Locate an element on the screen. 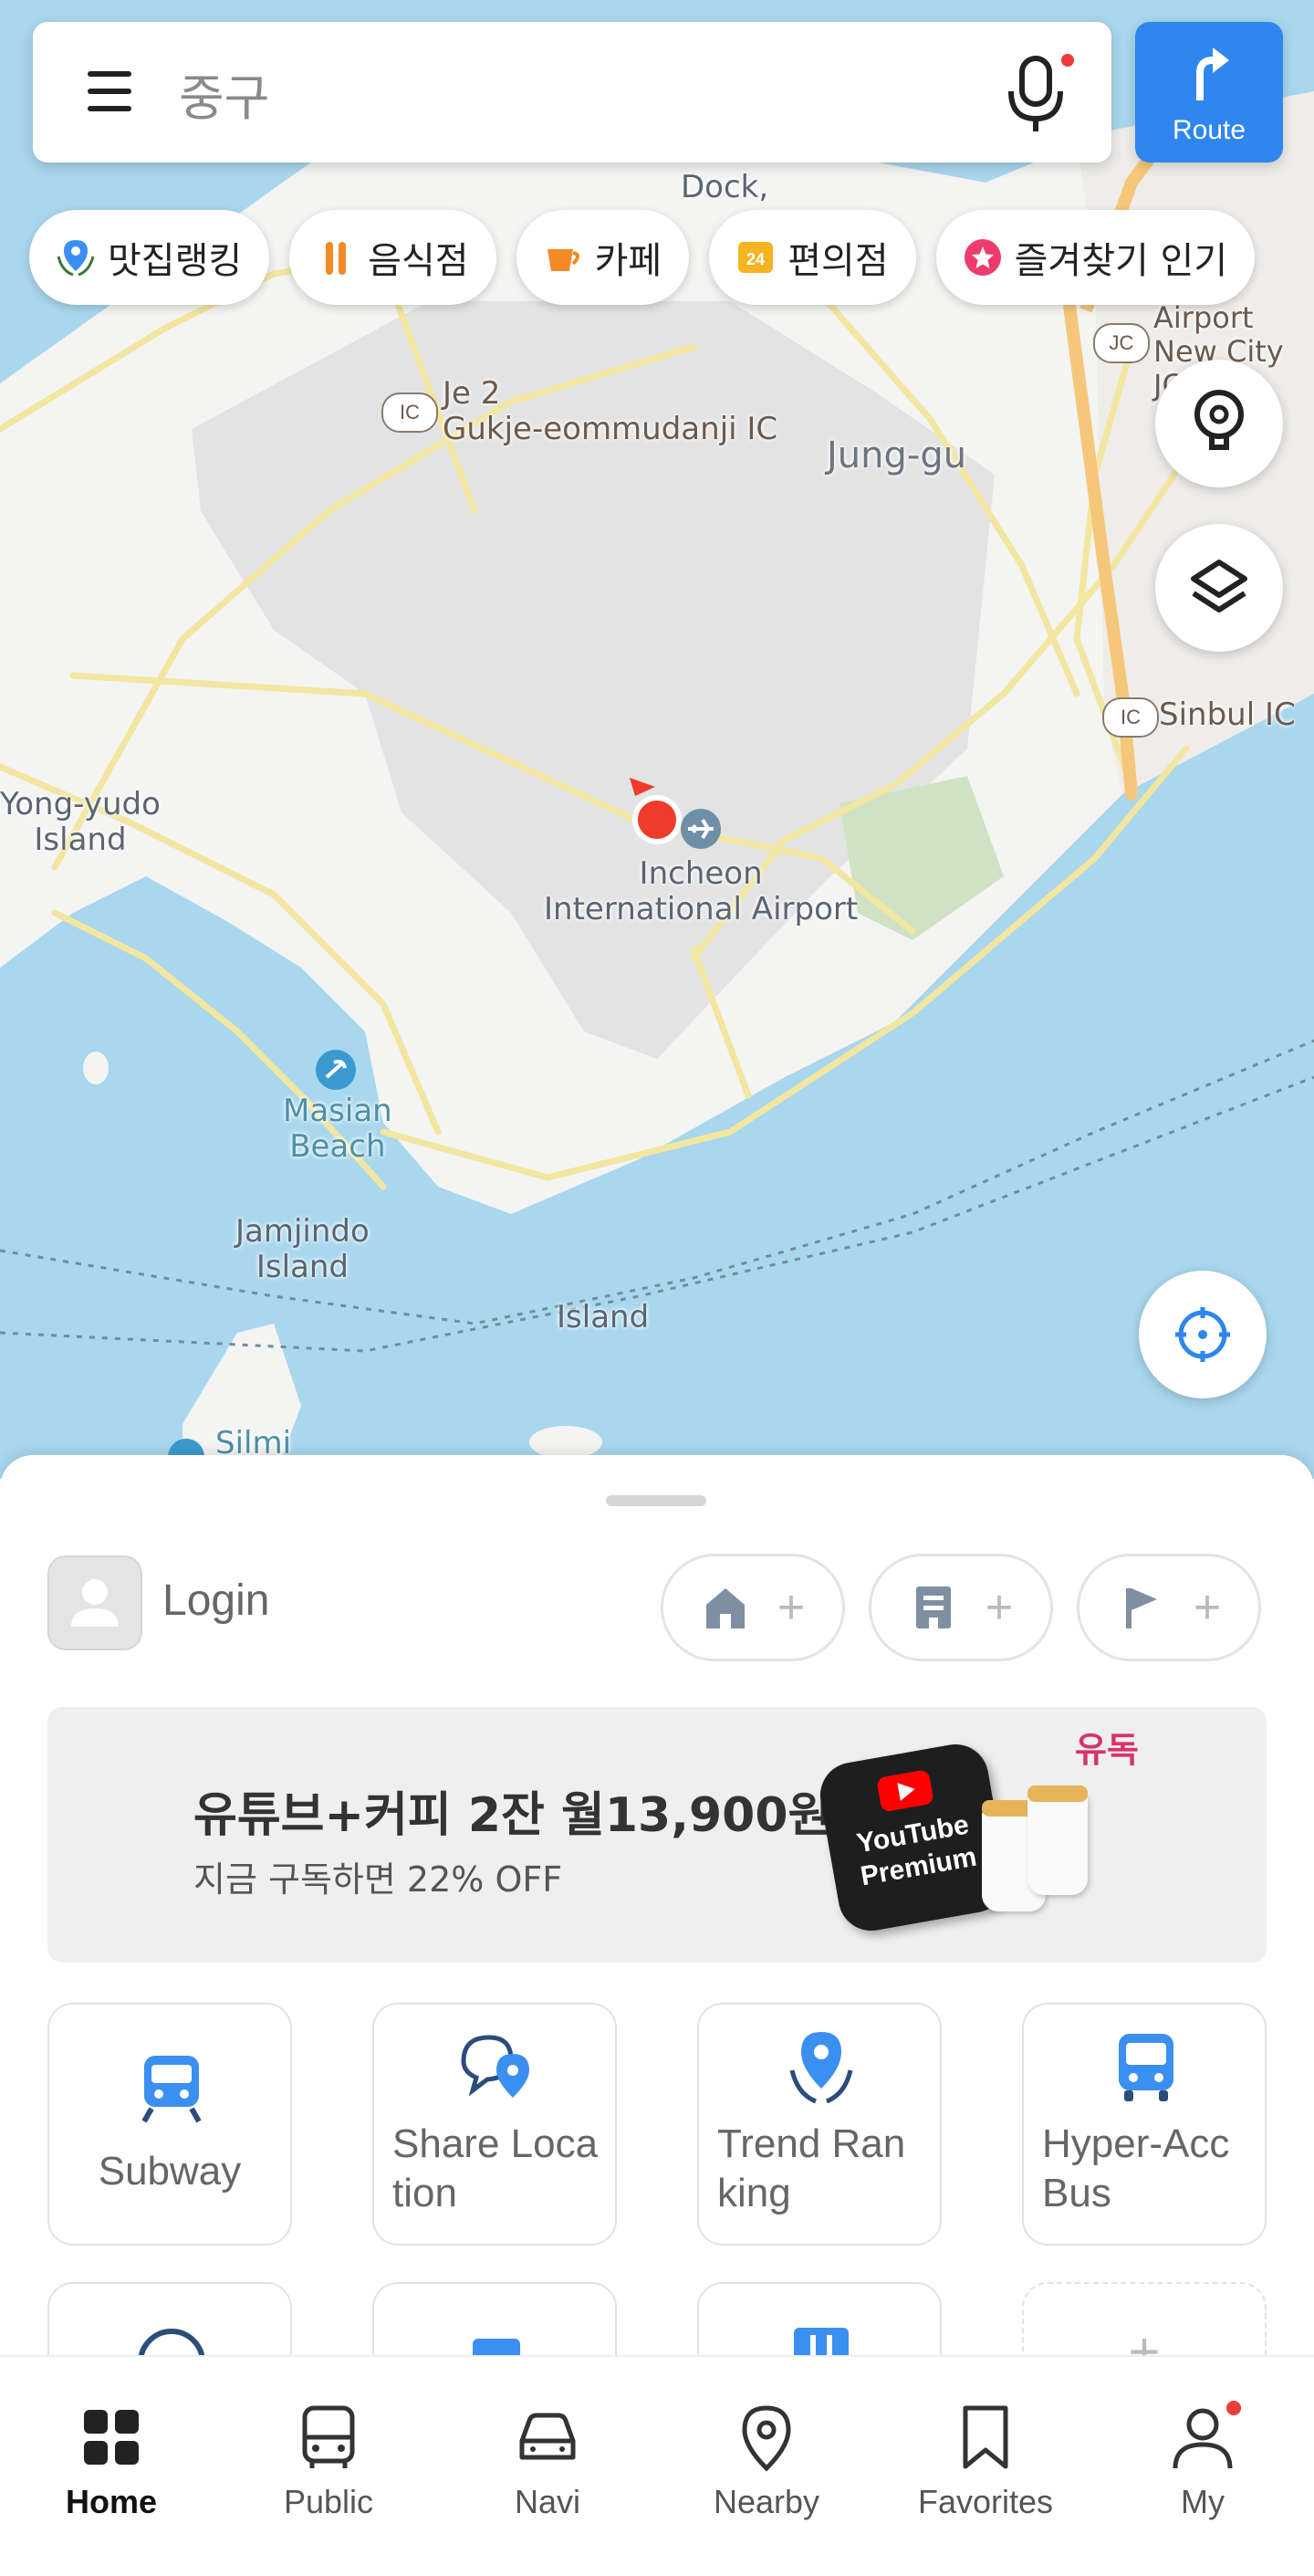 Image resolution: width=1314 pixels, height=2576 pixels. car-icon is located at coordinates (547, 2437).